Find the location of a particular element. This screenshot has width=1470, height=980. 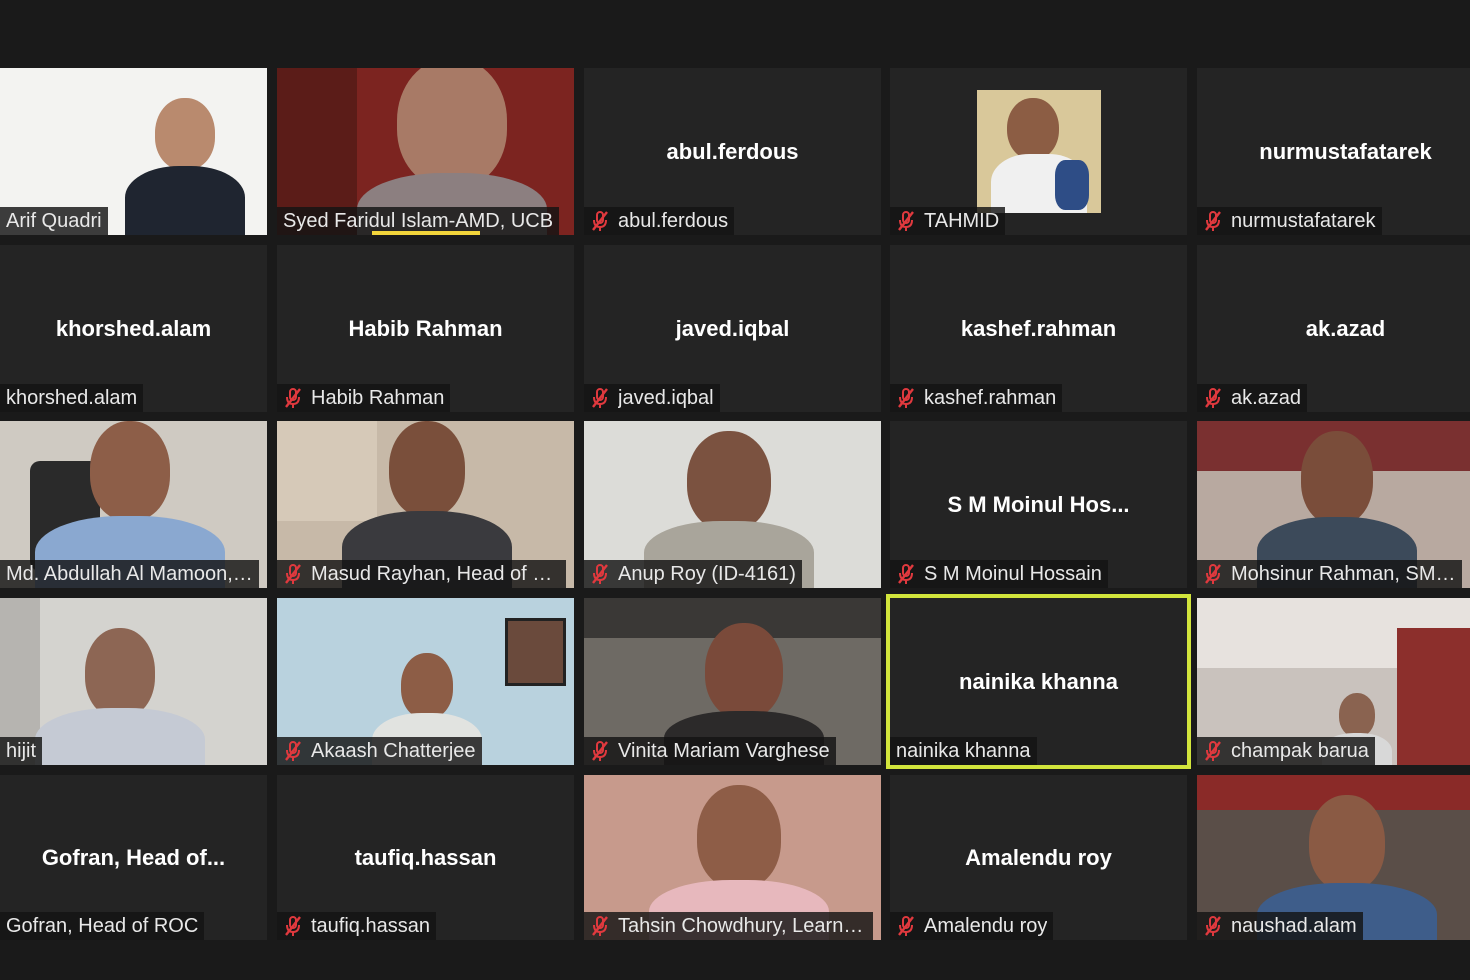

profile-photo is located at coordinates (1039, 151).